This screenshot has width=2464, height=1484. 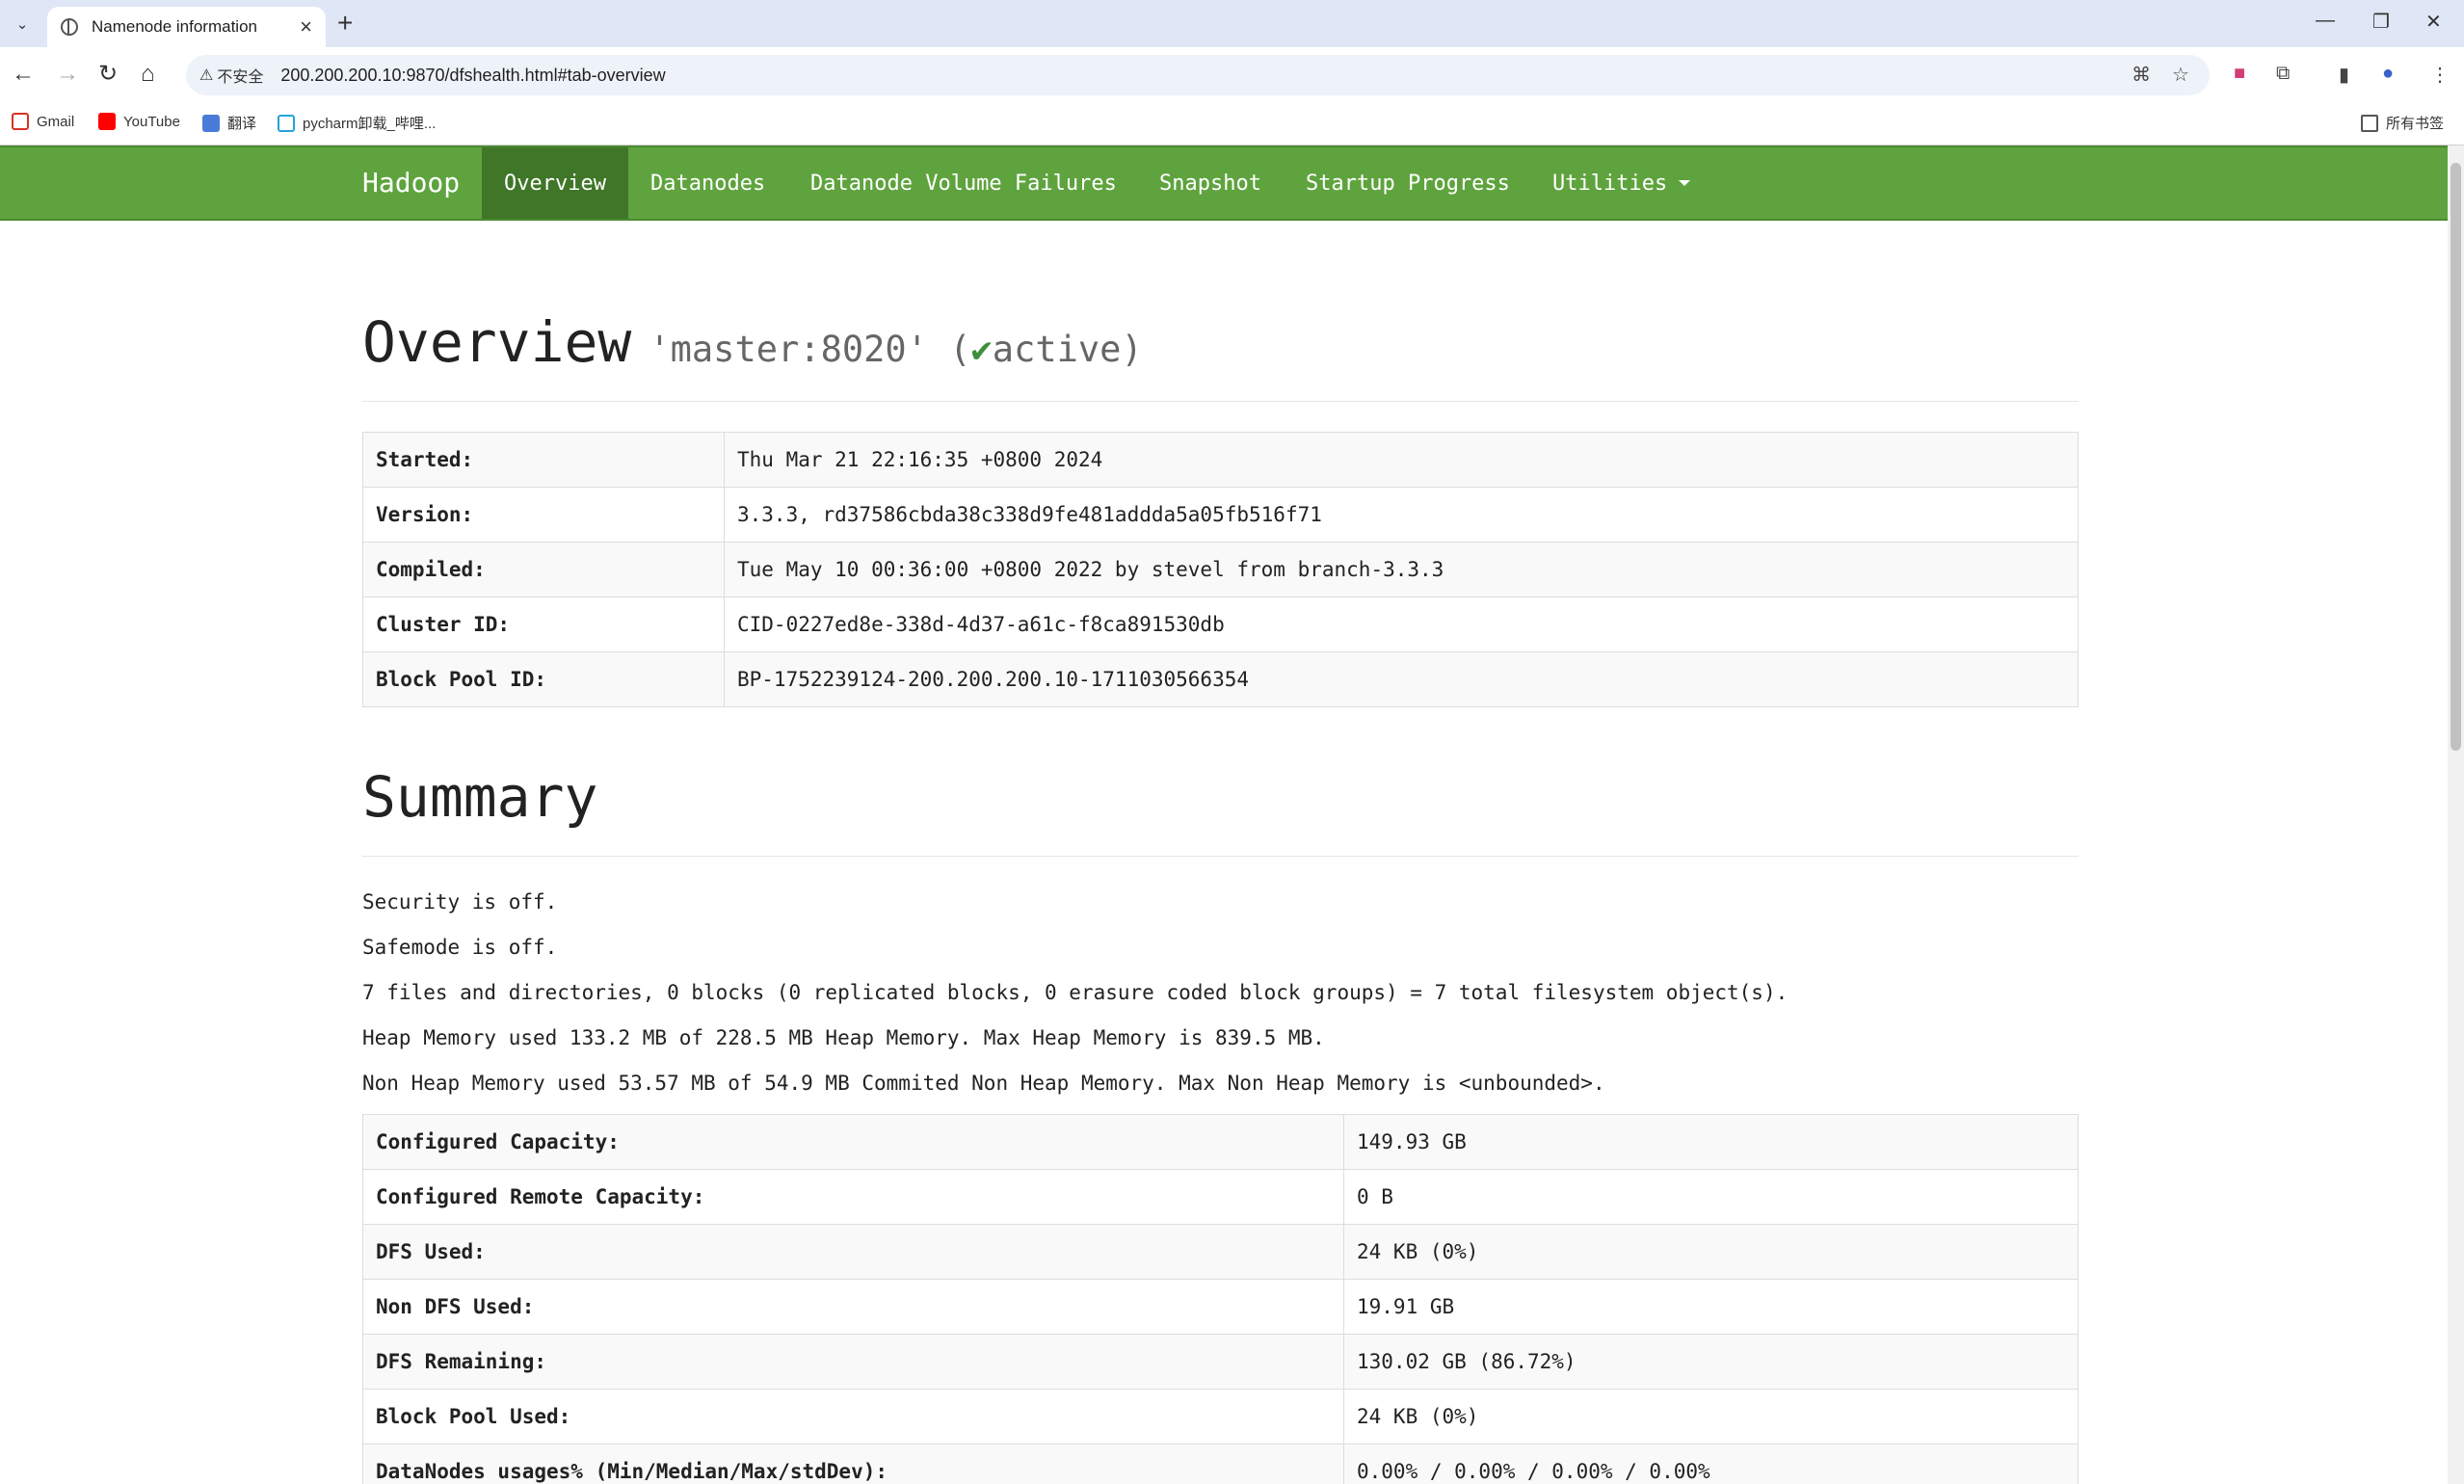 What do you see at coordinates (2239, 74) in the screenshot?
I see `extension-icon: ■` at bounding box center [2239, 74].